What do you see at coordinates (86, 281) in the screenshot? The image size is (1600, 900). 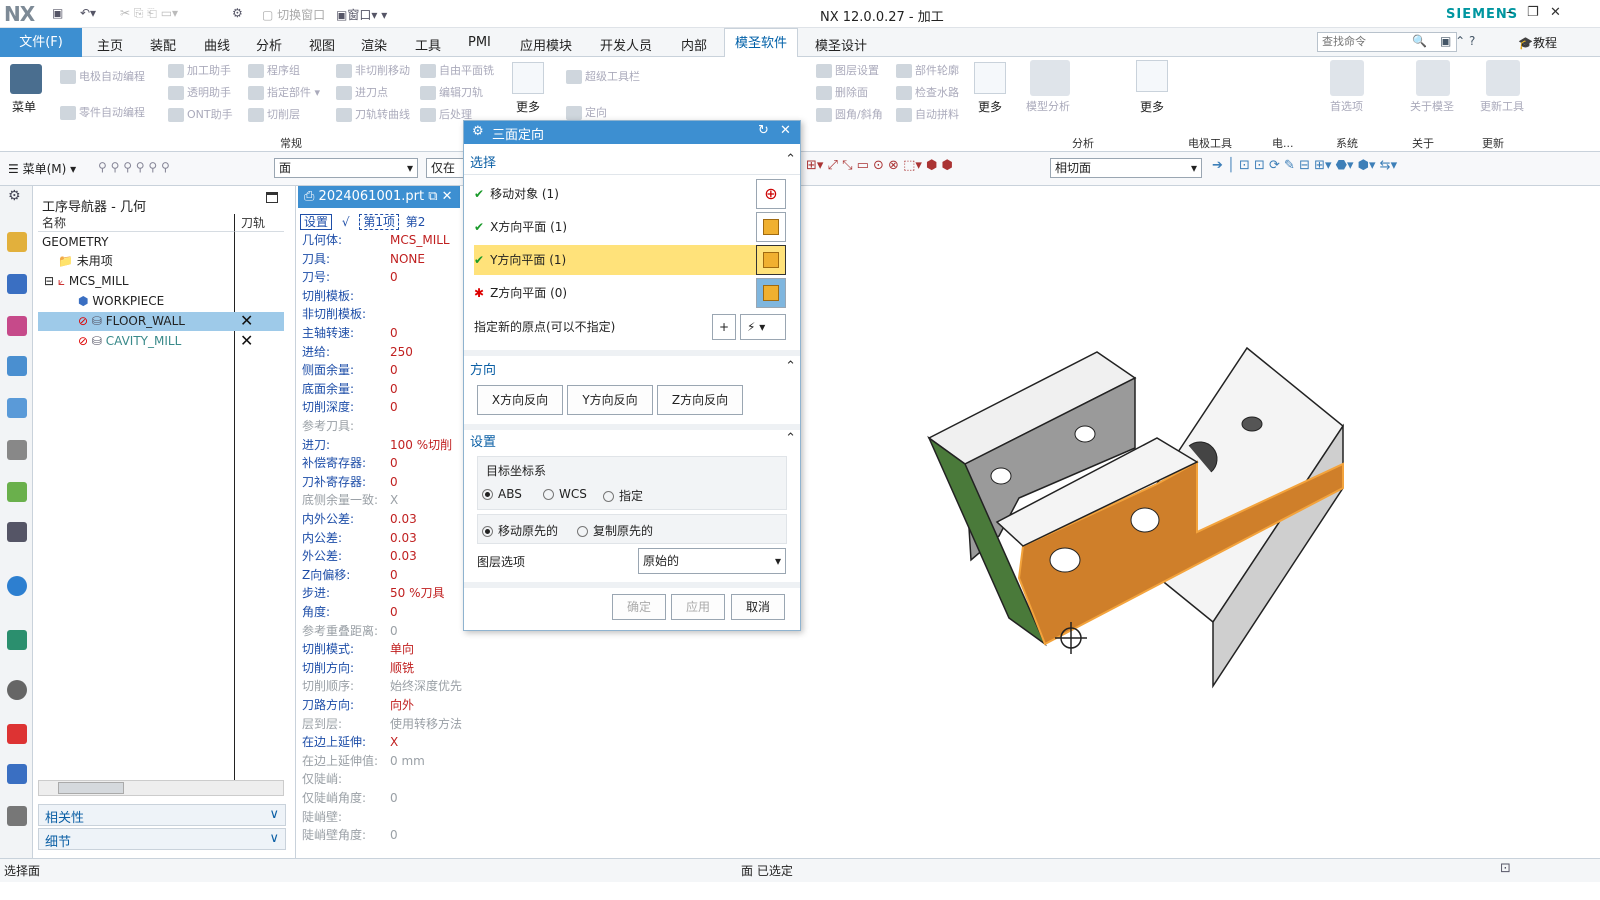 I see `tree-row-mcs-mill: ⊟ ⟀ MCS_MILL` at bounding box center [86, 281].